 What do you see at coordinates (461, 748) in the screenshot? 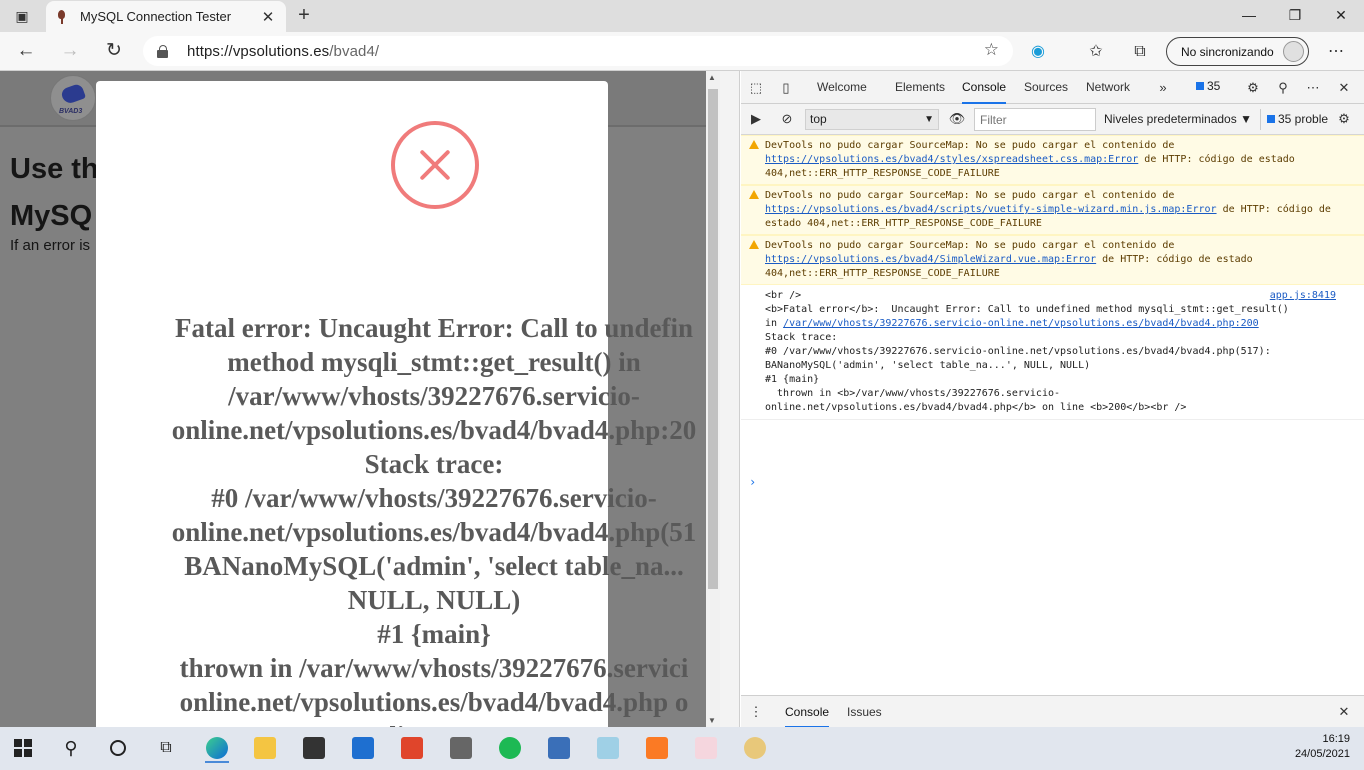
I see `calculator-icon` at bounding box center [461, 748].